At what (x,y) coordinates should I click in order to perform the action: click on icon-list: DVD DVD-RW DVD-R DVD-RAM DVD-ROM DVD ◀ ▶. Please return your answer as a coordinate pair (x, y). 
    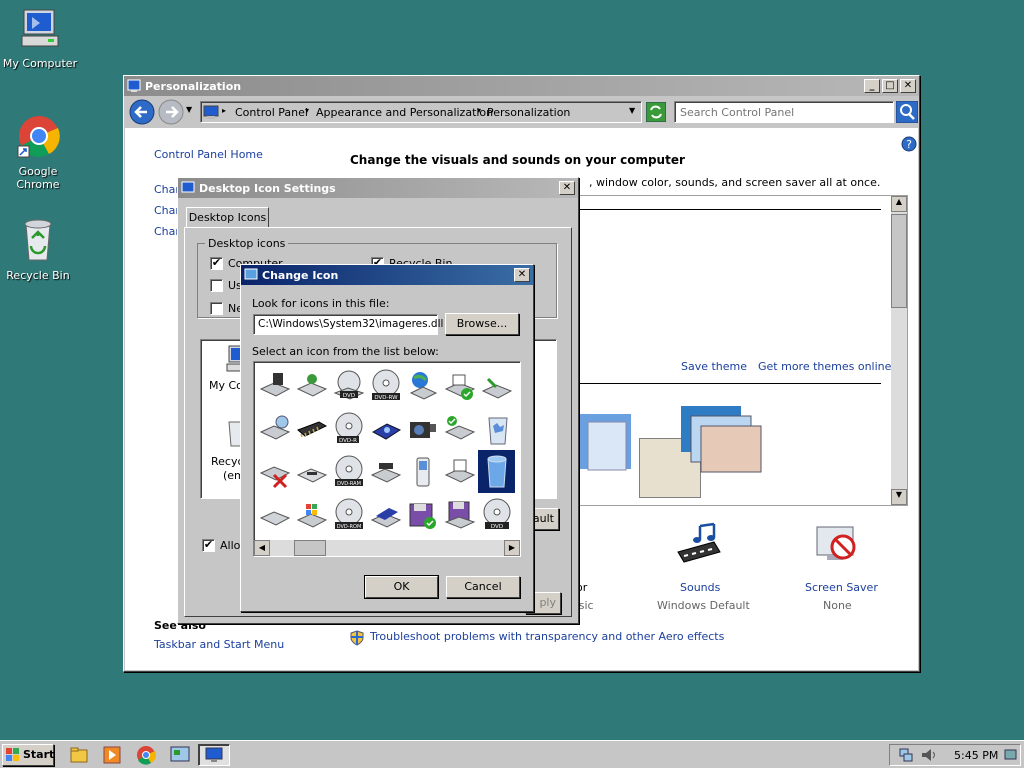
    Looking at the image, I should click on (387, 459).